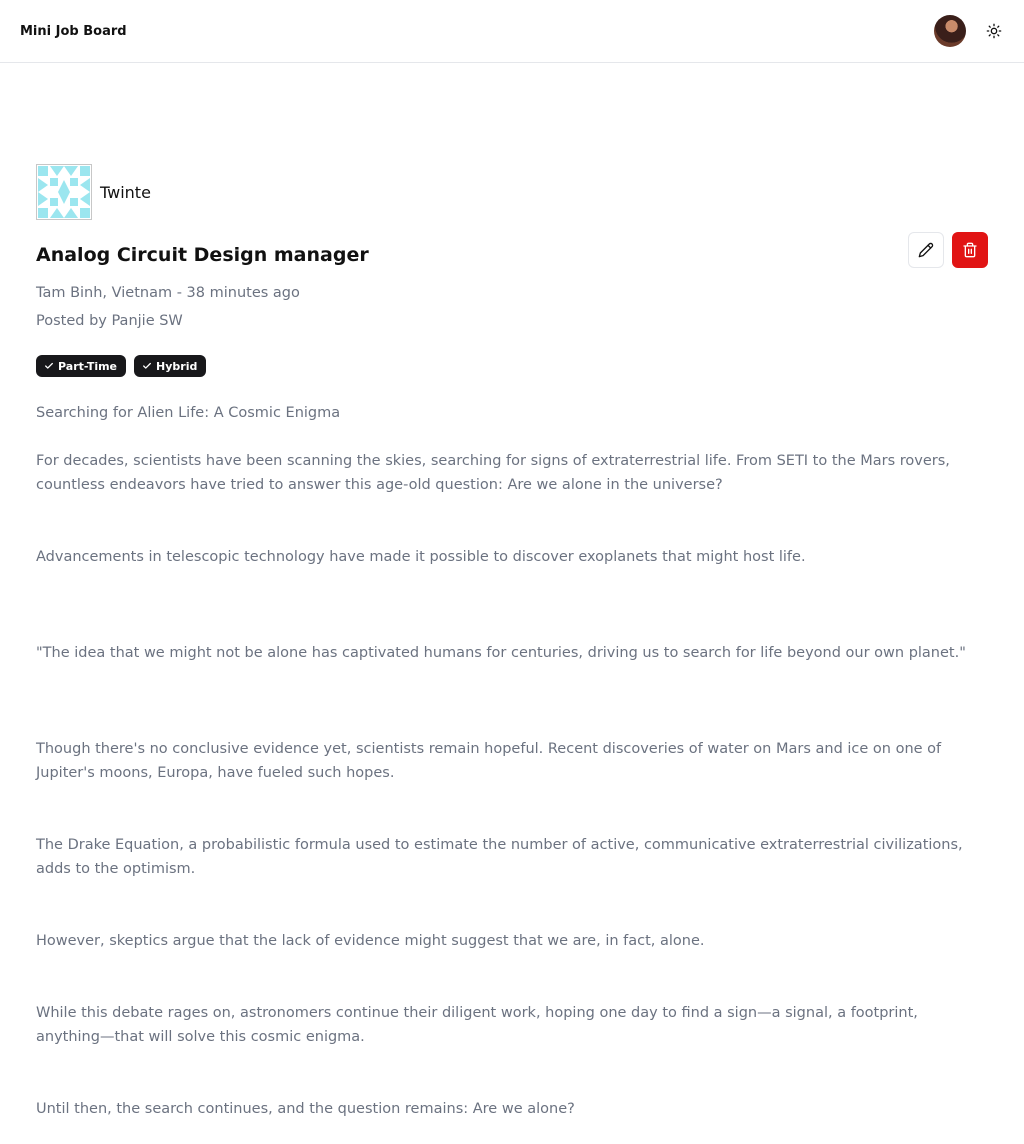 The image size is (1024, 1144). What do you see at coordinates (969, 31) in the screenshot?
I see `navbar-actions` at bounding box center [969, 31].